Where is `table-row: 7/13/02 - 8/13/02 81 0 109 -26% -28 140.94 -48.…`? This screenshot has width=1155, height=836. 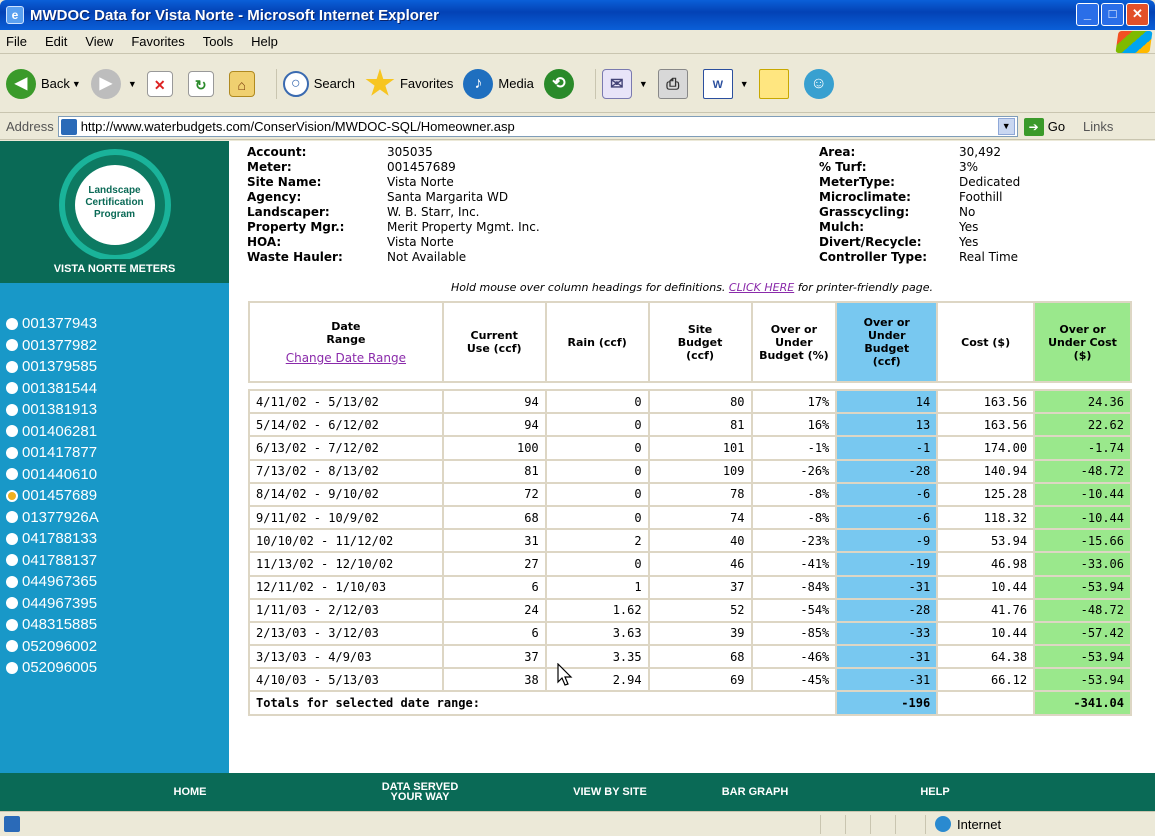
table-row: 7/13/02 - 8/13/02 81 0 109 -26% -28 140.94 -48.… is located at coordinates (690, 471).